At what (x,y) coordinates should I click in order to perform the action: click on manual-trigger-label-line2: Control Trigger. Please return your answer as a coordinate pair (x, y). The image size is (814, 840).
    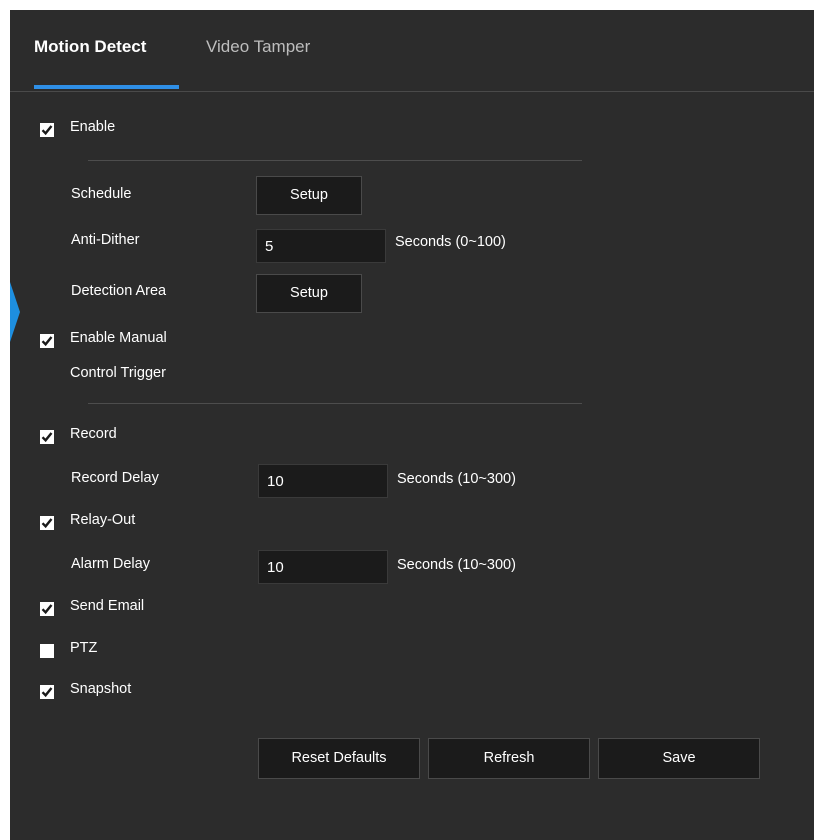
    Looking at the image, I should click on (118, 373).